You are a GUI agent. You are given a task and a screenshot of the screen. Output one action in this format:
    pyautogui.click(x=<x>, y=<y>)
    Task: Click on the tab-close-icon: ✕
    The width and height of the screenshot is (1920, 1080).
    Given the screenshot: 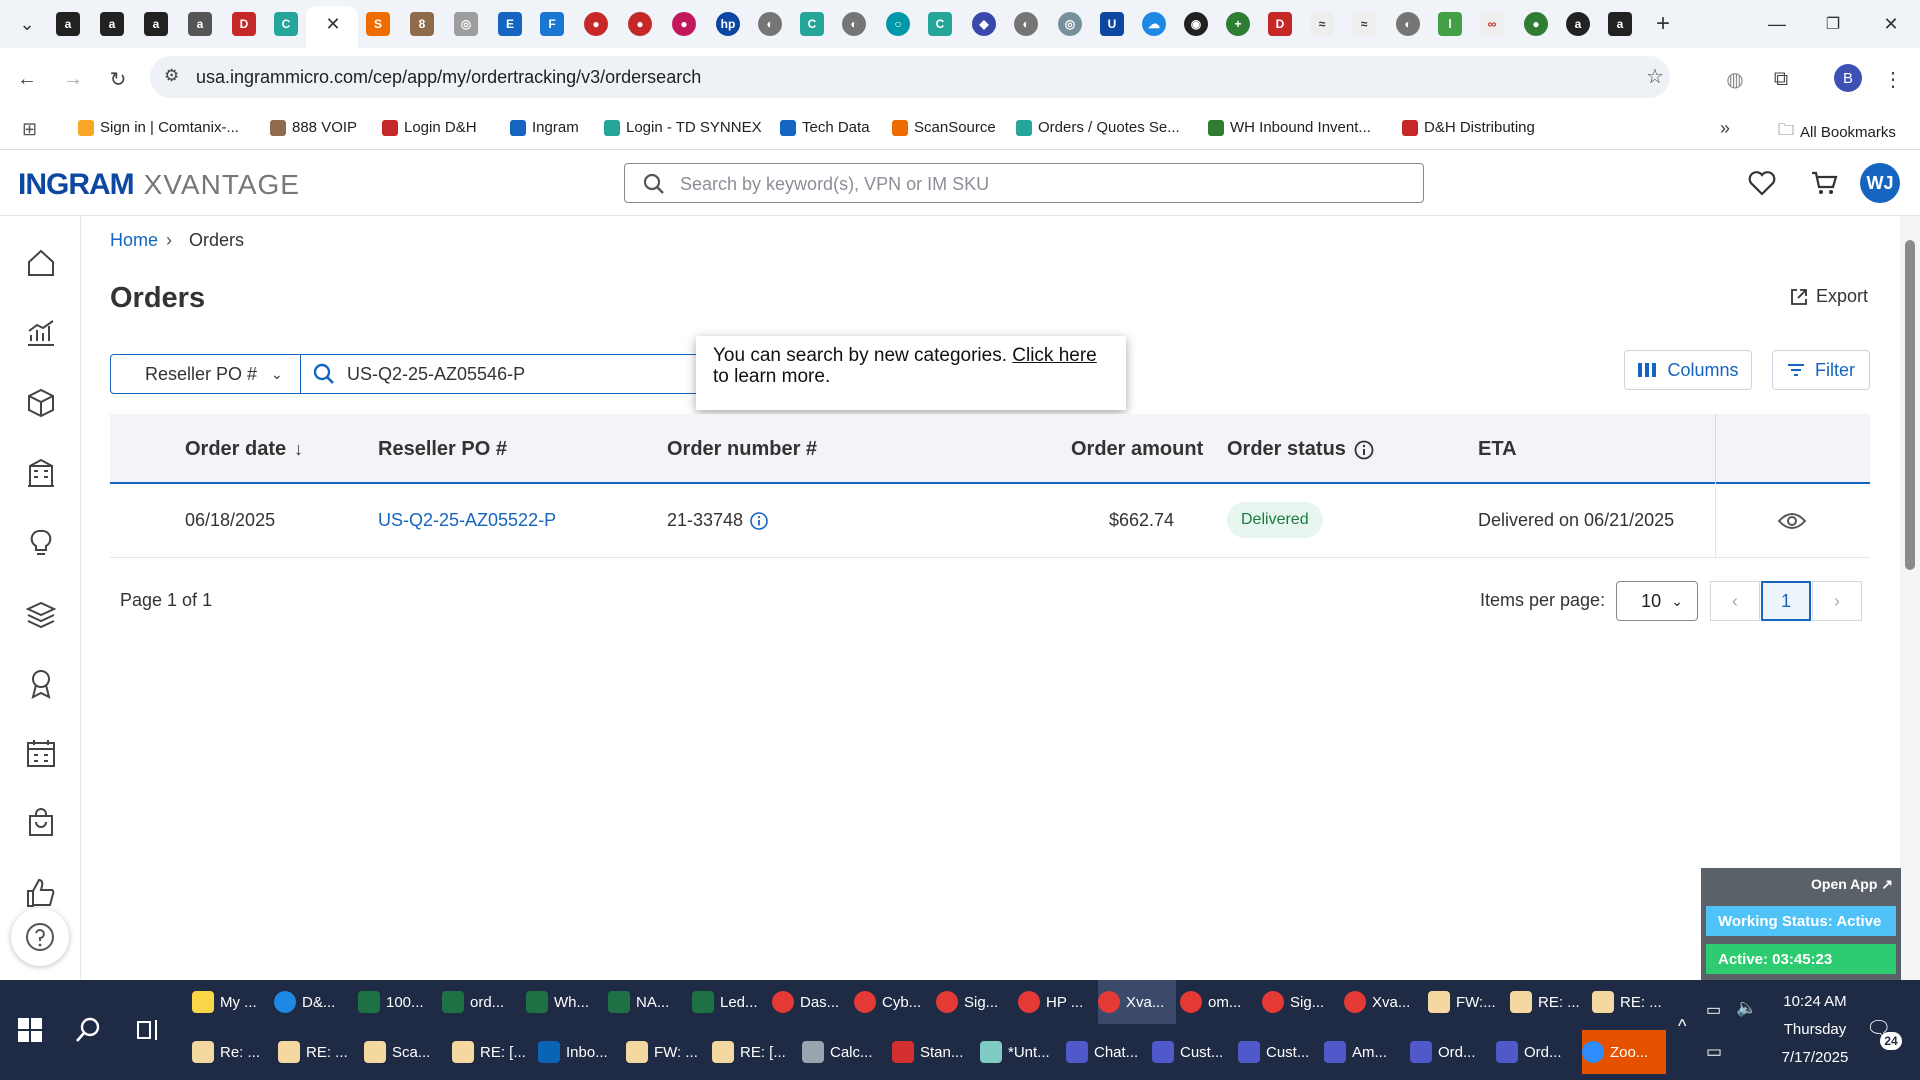 What is the action you would take?
    pyautogui.click(x=333, y=24)
    